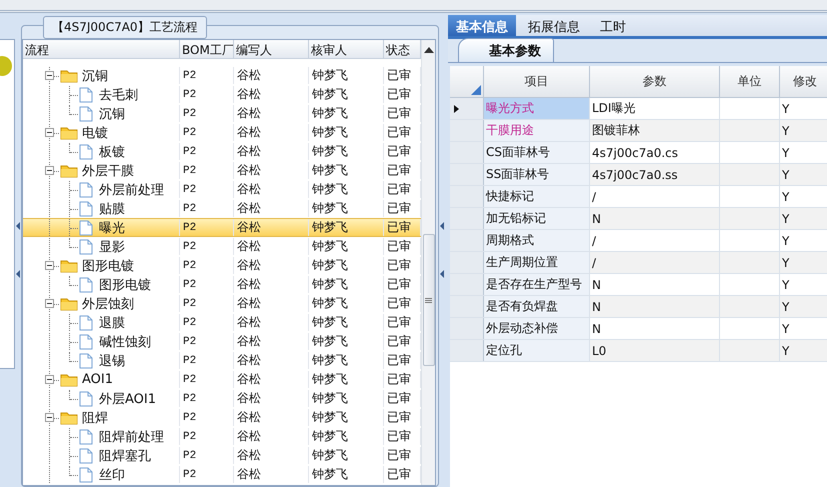  Describe the element at coordinates (222, 360) in the screenshot. I see `tree-row: 退锡 P2 谷松 钟梦飞 已审` at that location.